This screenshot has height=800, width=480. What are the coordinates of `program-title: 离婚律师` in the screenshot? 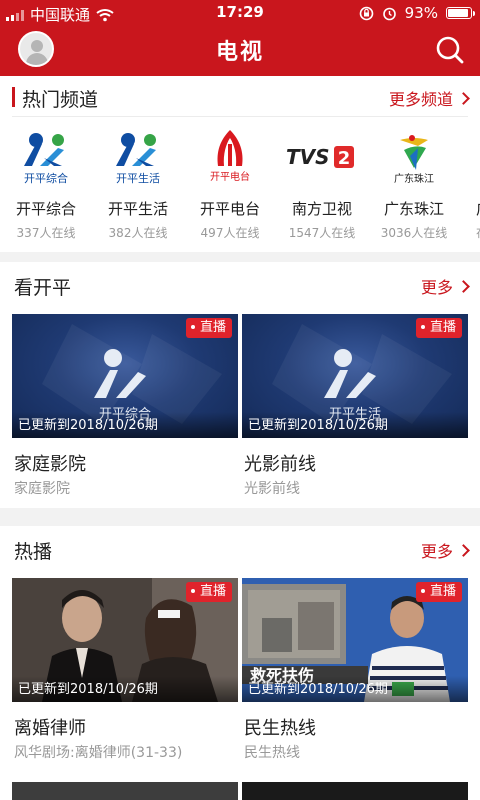 It's located at (50, 728).